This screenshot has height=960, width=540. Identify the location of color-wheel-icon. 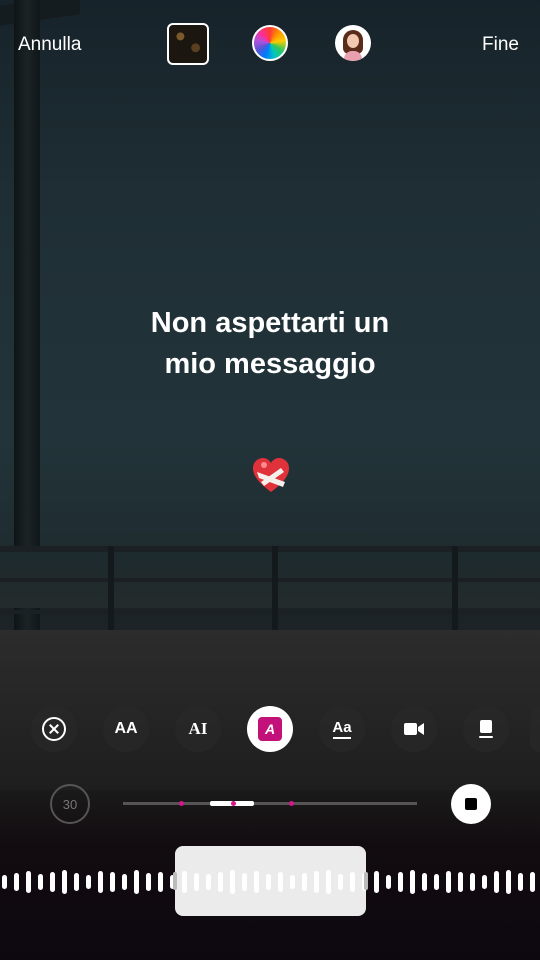
(270, 43).